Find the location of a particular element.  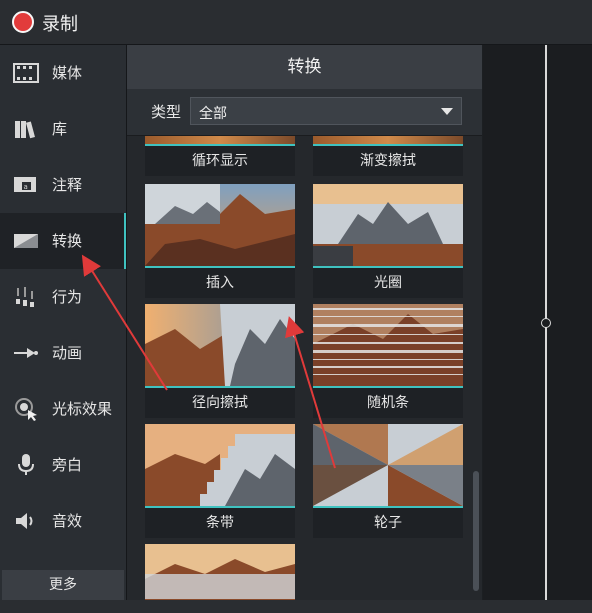

transition-icon is located at coordinates (26, 241).